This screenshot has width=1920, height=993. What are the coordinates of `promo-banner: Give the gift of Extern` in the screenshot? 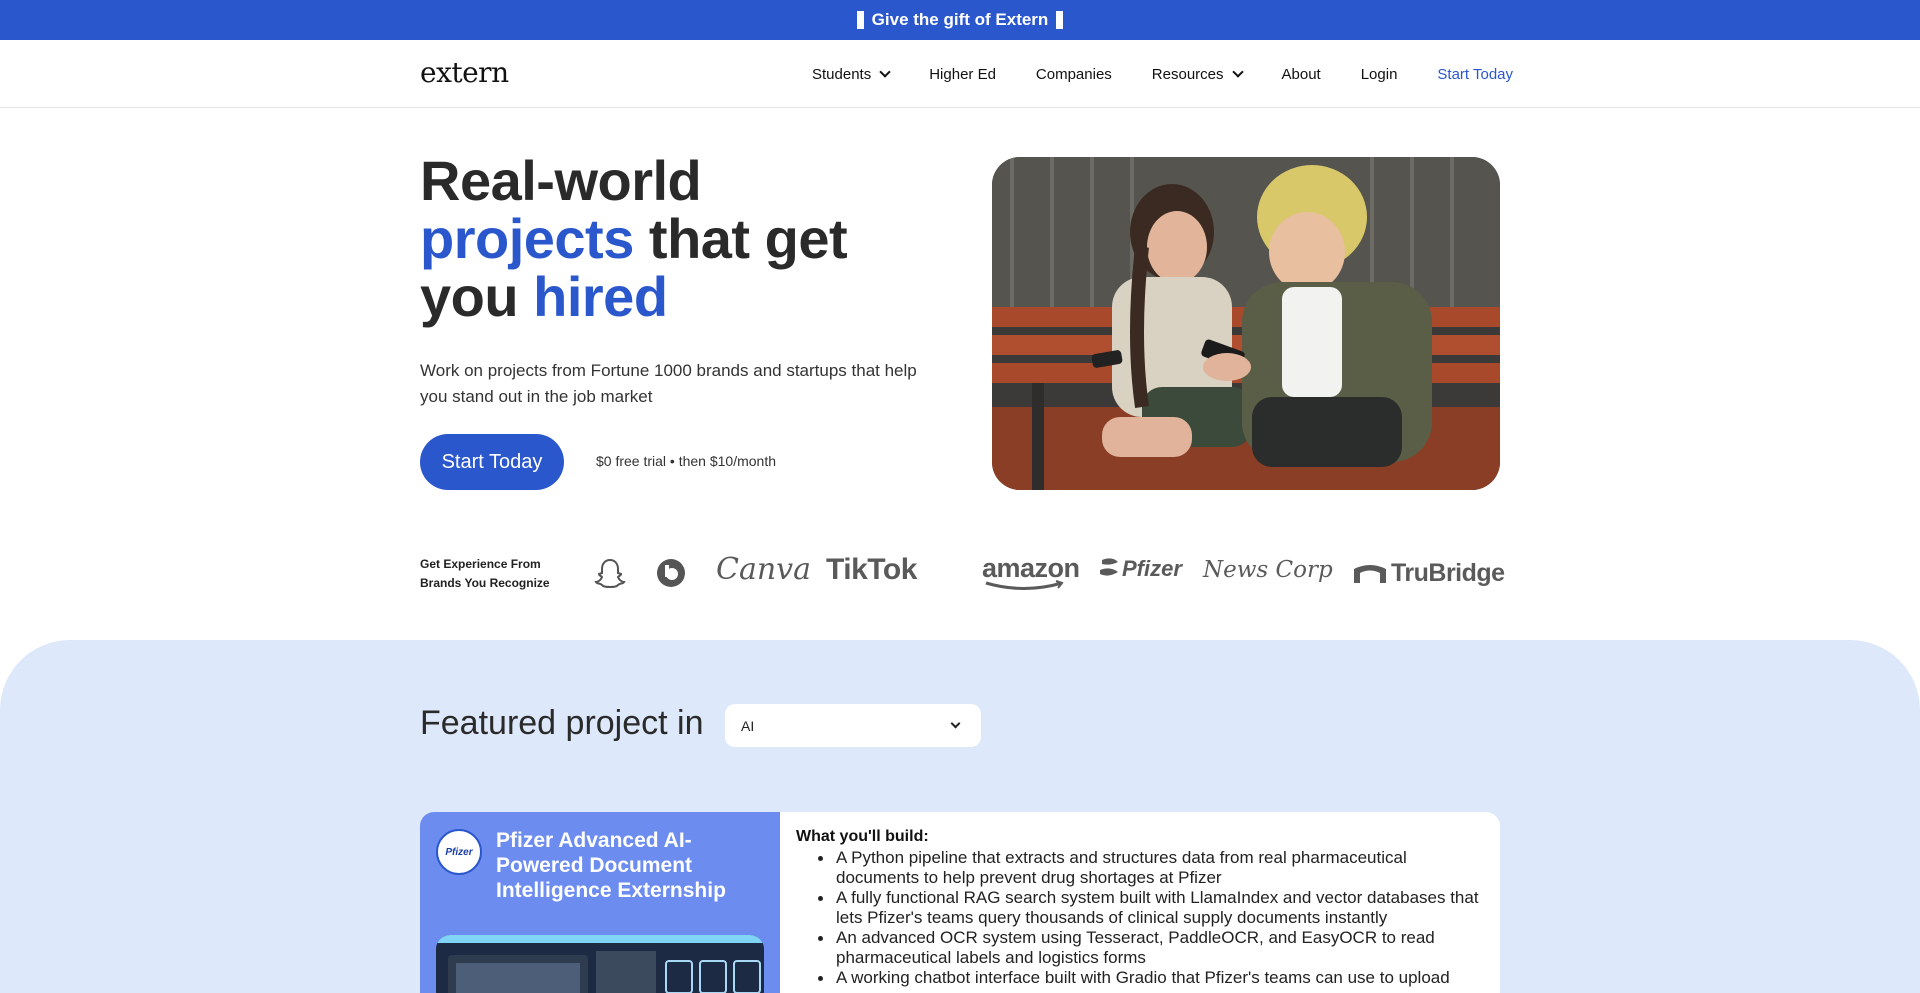 It's located at (960, 20).